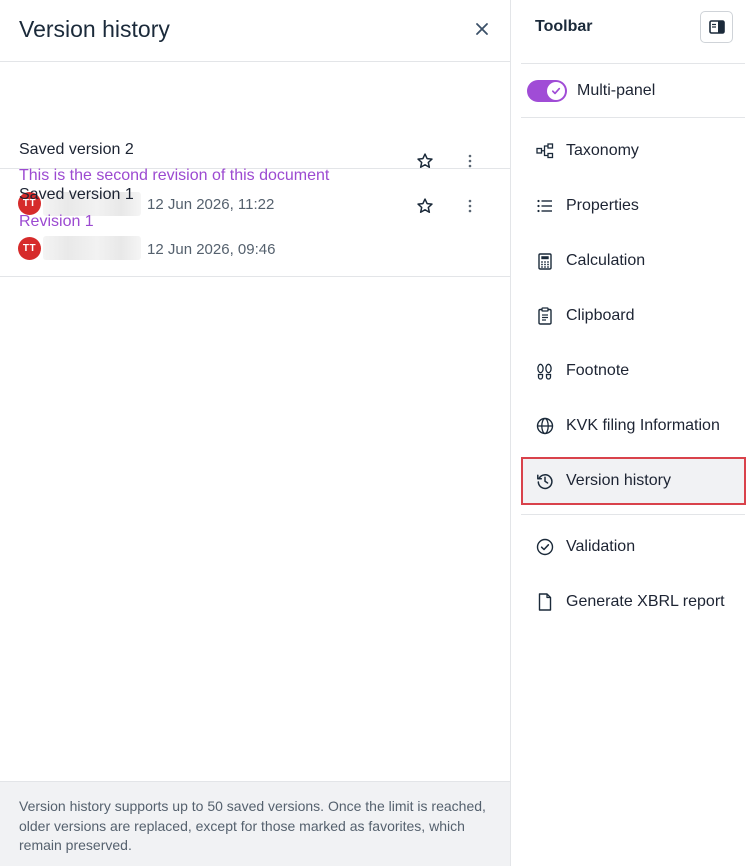 The height and width of the screenshot is (866, 755). I want to click on toggle-switch, so click(547, 91).